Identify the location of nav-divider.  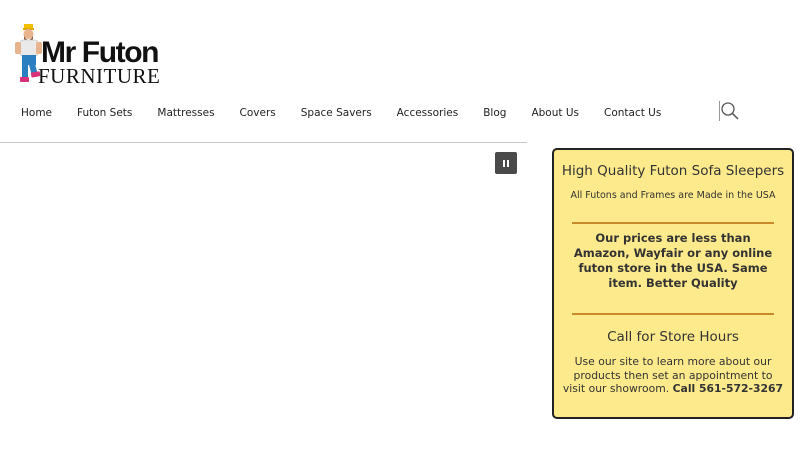
(263, 142).